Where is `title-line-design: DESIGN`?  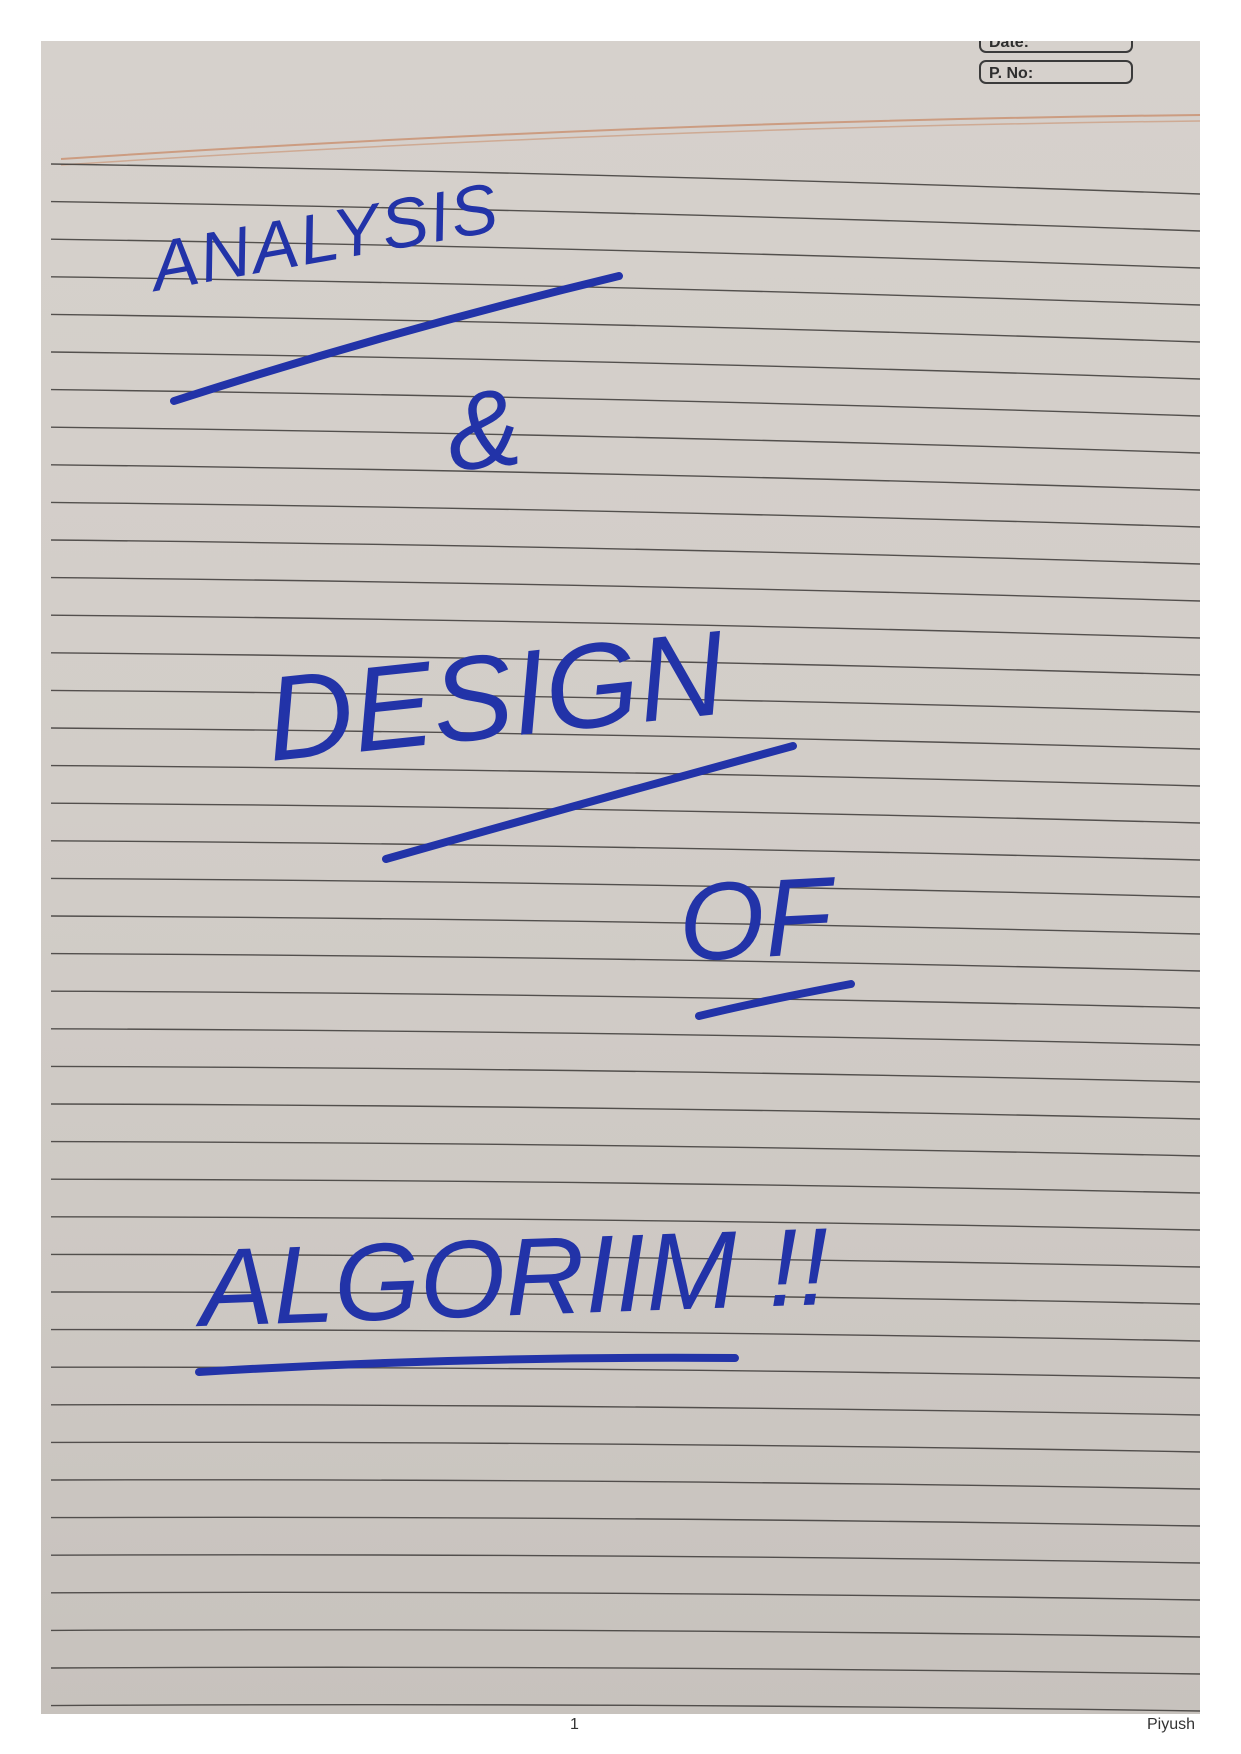
title-line-design: DESIGN is located at coordinates (496, 695).